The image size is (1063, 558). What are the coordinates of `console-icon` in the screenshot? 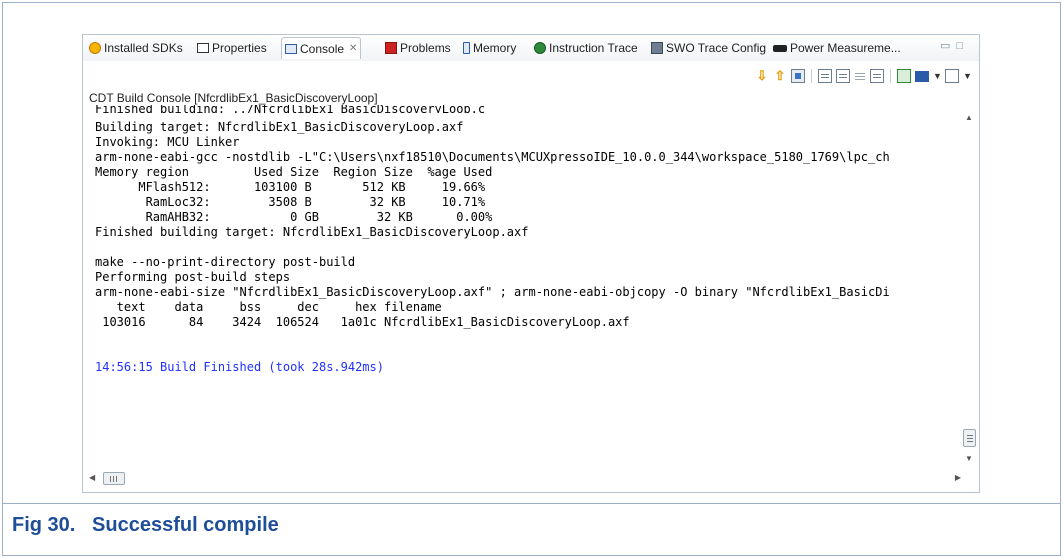 It's located at (291, 48).